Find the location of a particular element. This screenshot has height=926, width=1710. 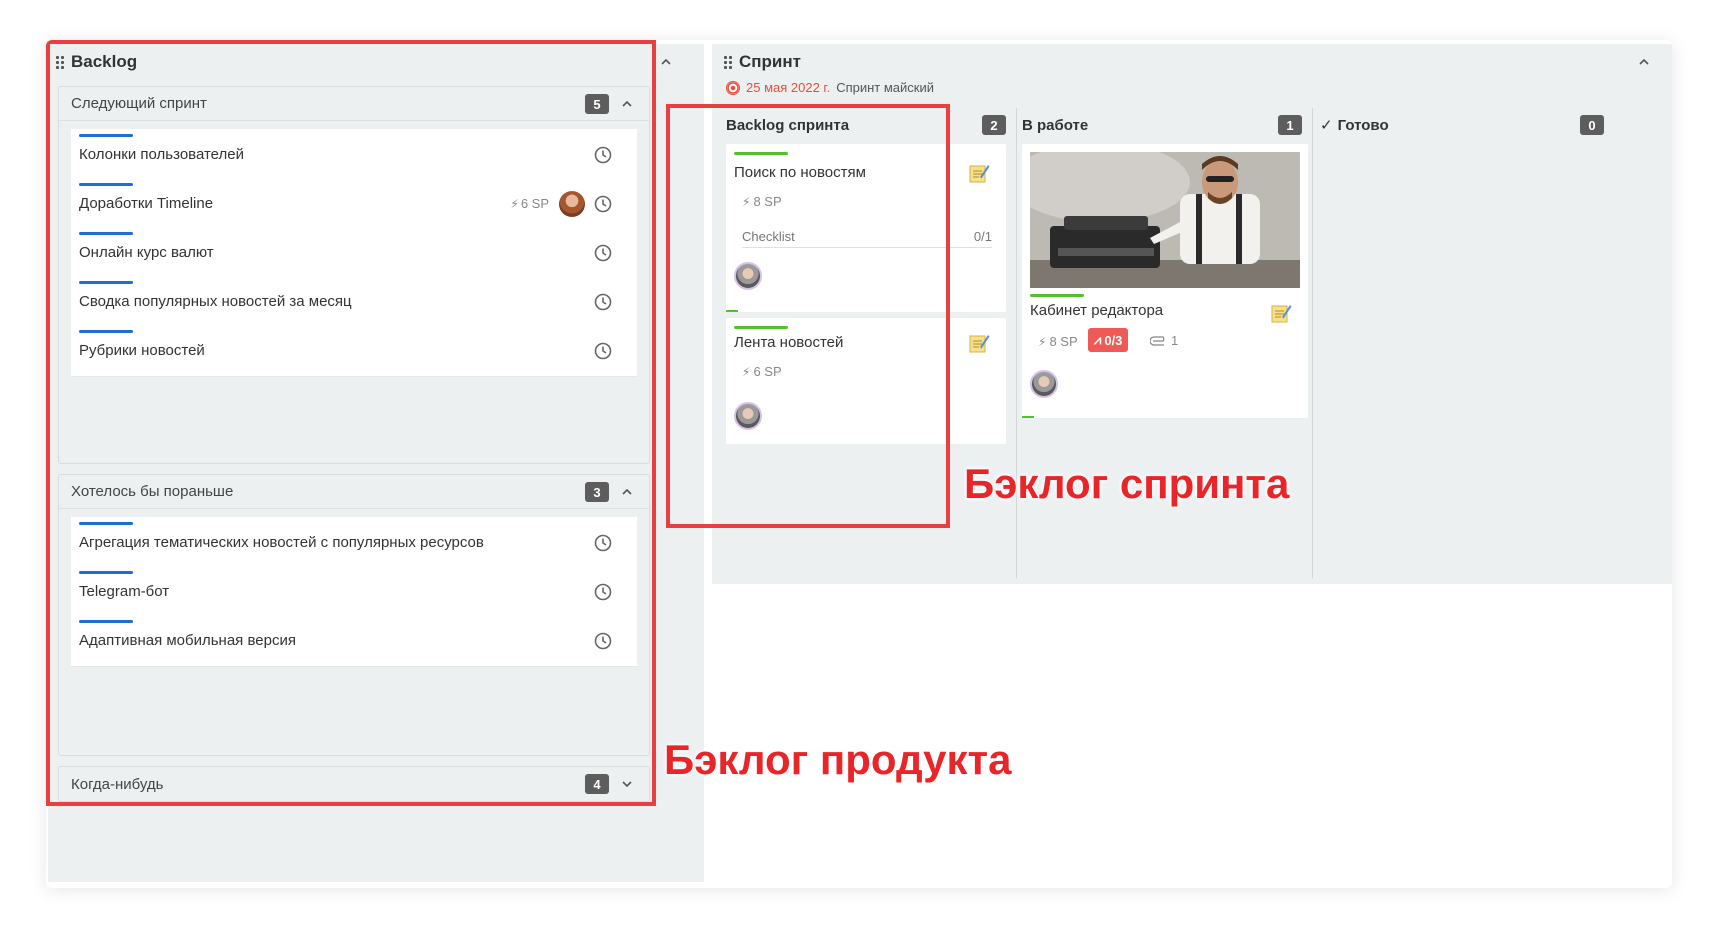

sprint-header: Спринт is located at coordinates (762, 62).